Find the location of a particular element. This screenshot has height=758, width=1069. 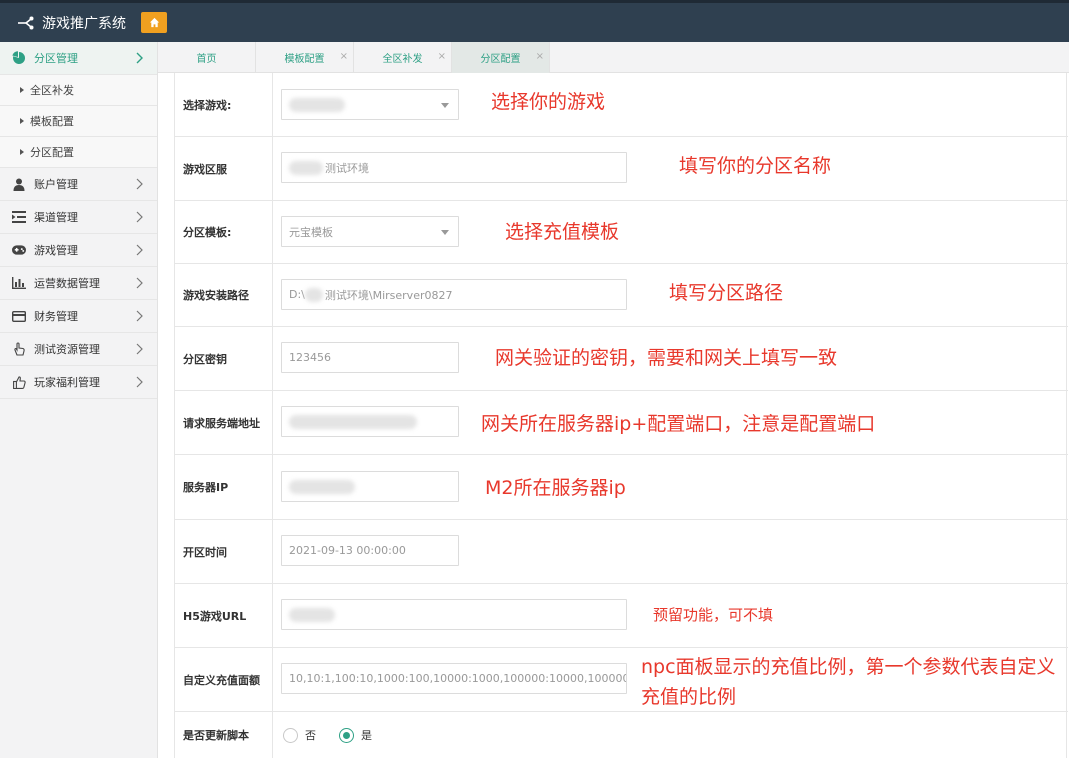

sidebar-item-game: 游戏管理 is located at coordinates (78, 250).